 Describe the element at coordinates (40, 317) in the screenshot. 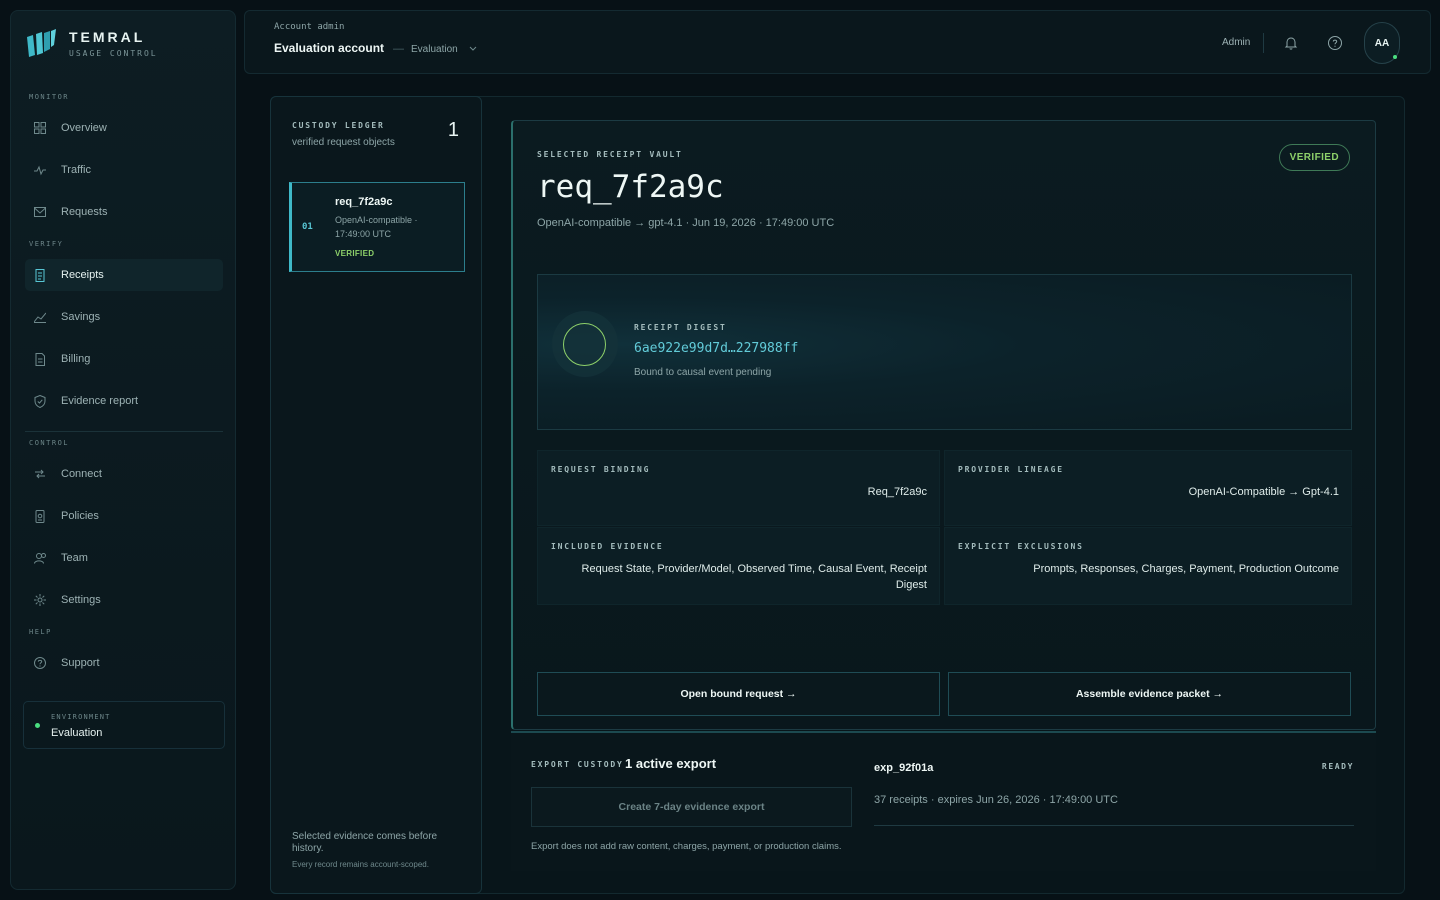

I see `trend-icon` at that location.